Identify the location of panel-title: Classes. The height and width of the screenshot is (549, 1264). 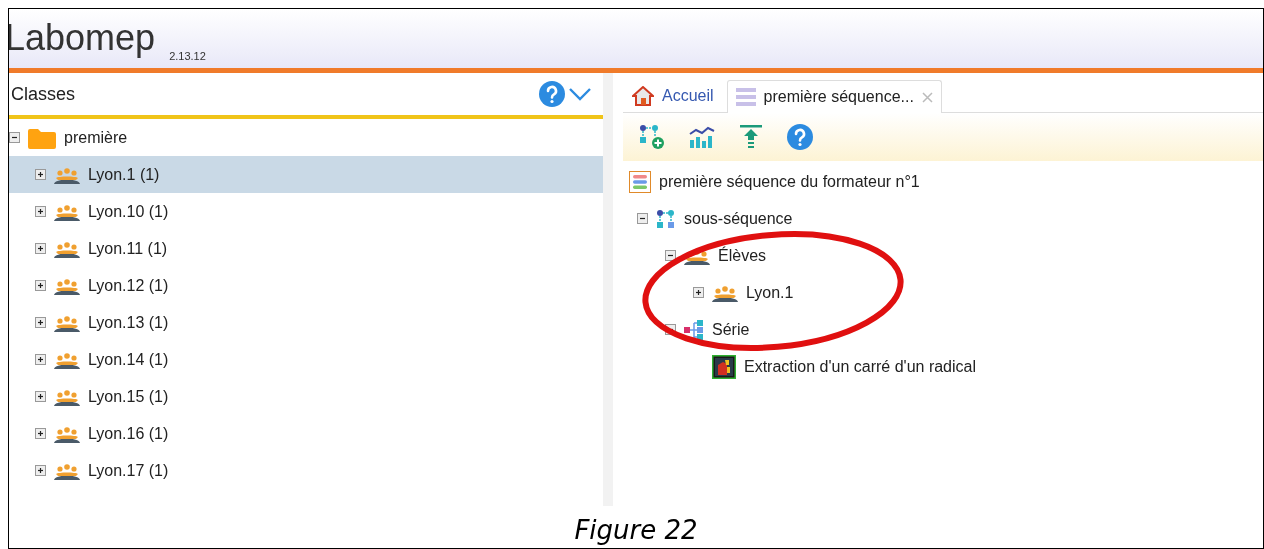
(43, 94).